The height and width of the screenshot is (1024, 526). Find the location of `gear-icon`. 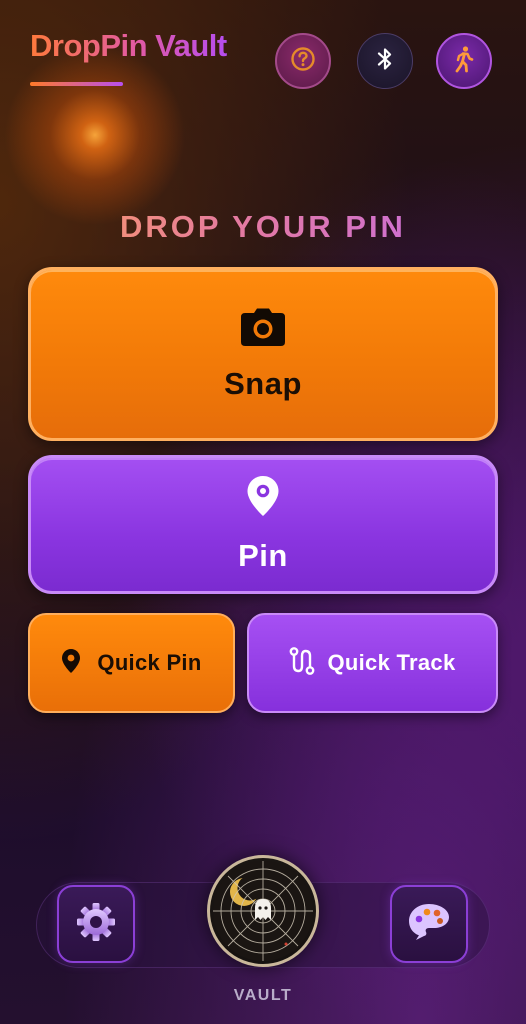

gear-icon is located at coordinates (96, 924).